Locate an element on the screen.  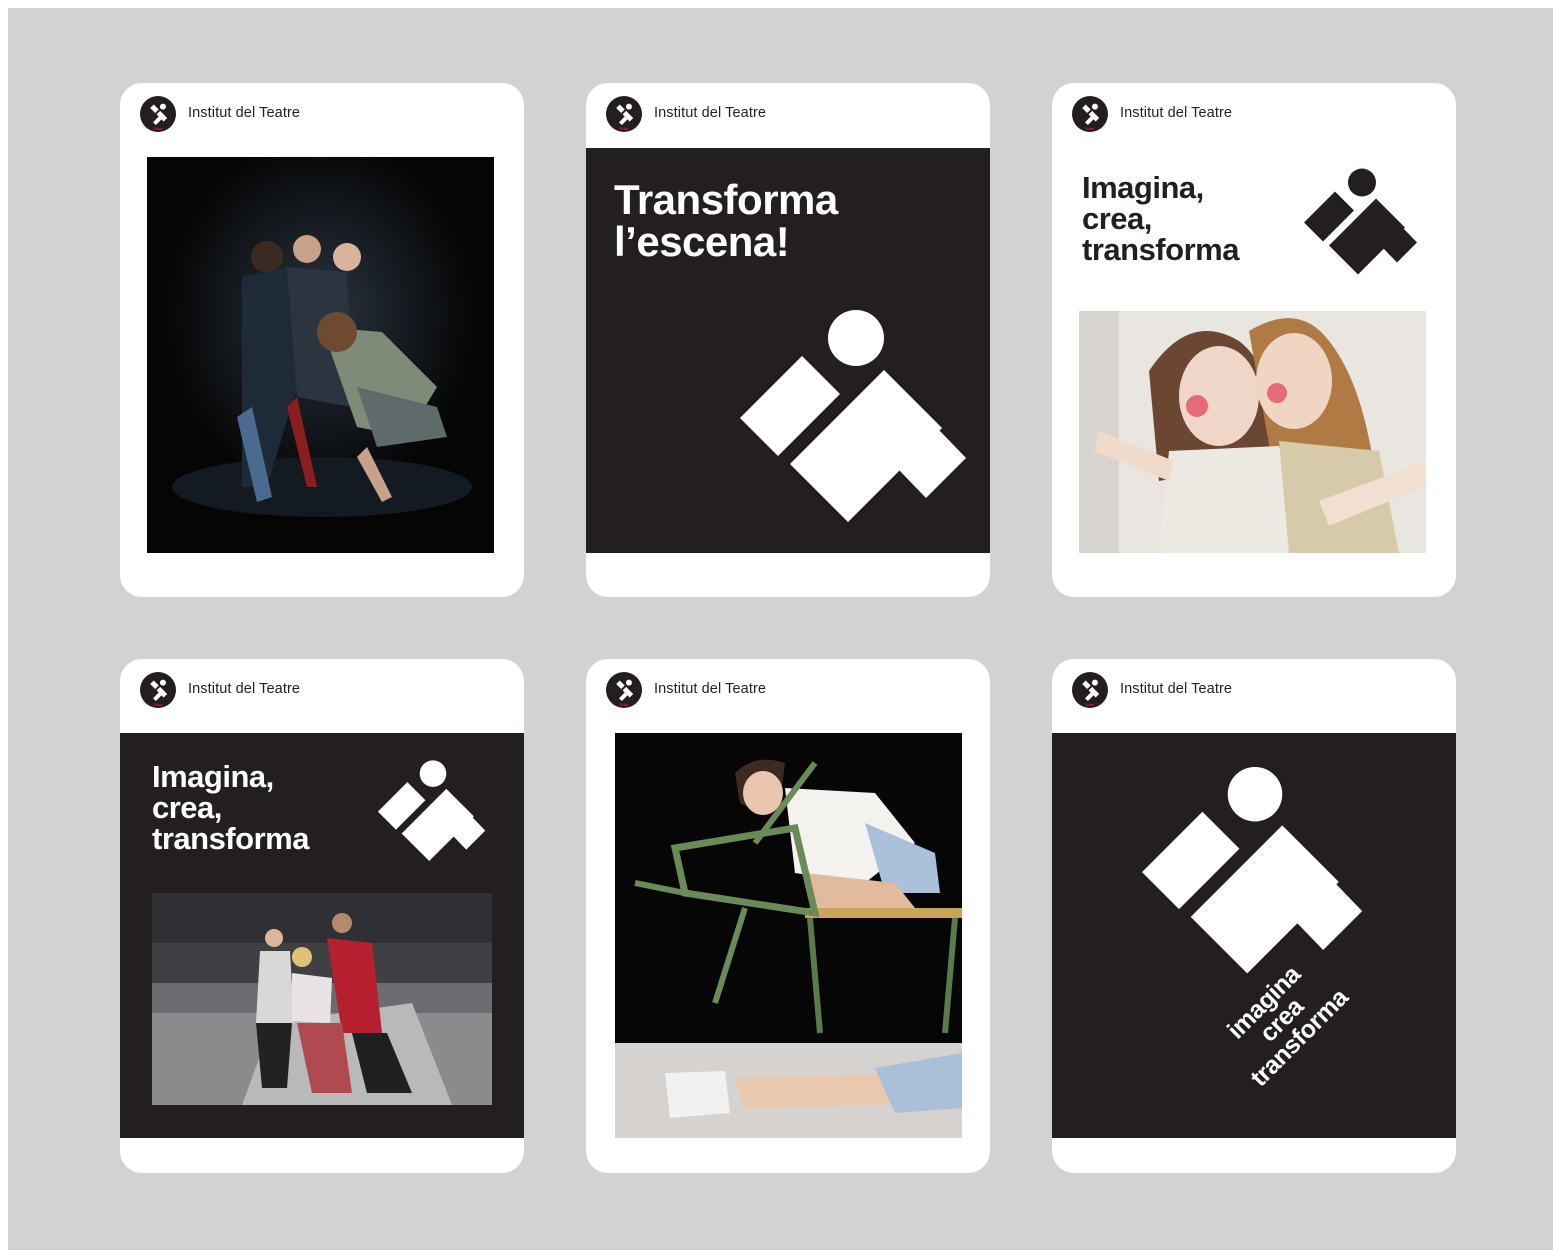
photo-performer-on-green-chair is located at coordinates (788, 935).